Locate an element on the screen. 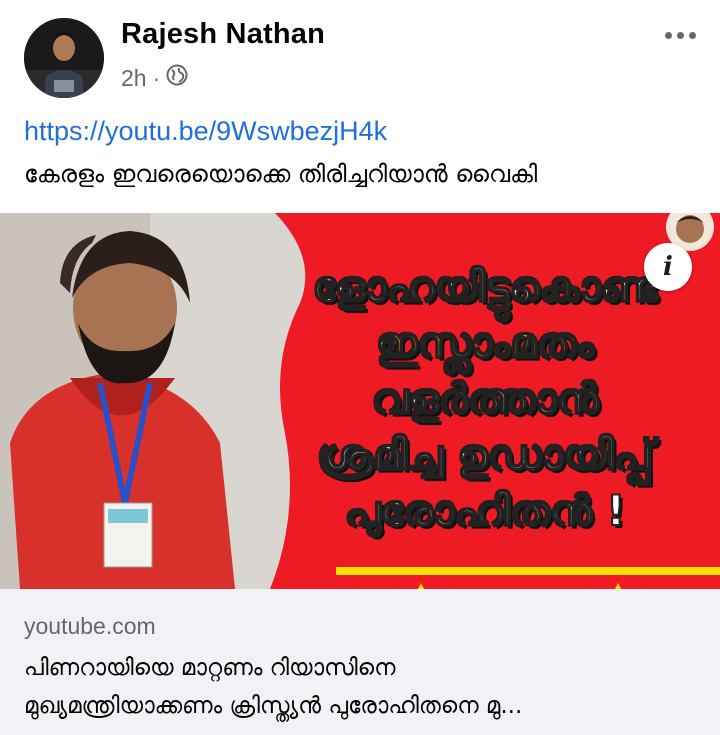 Image resolution: width=720 pixels, height=735 pixels. headline-line-4: ശ്രമിച്ച ഉഡായിപ്പ് is located at coordinates (485, 454).